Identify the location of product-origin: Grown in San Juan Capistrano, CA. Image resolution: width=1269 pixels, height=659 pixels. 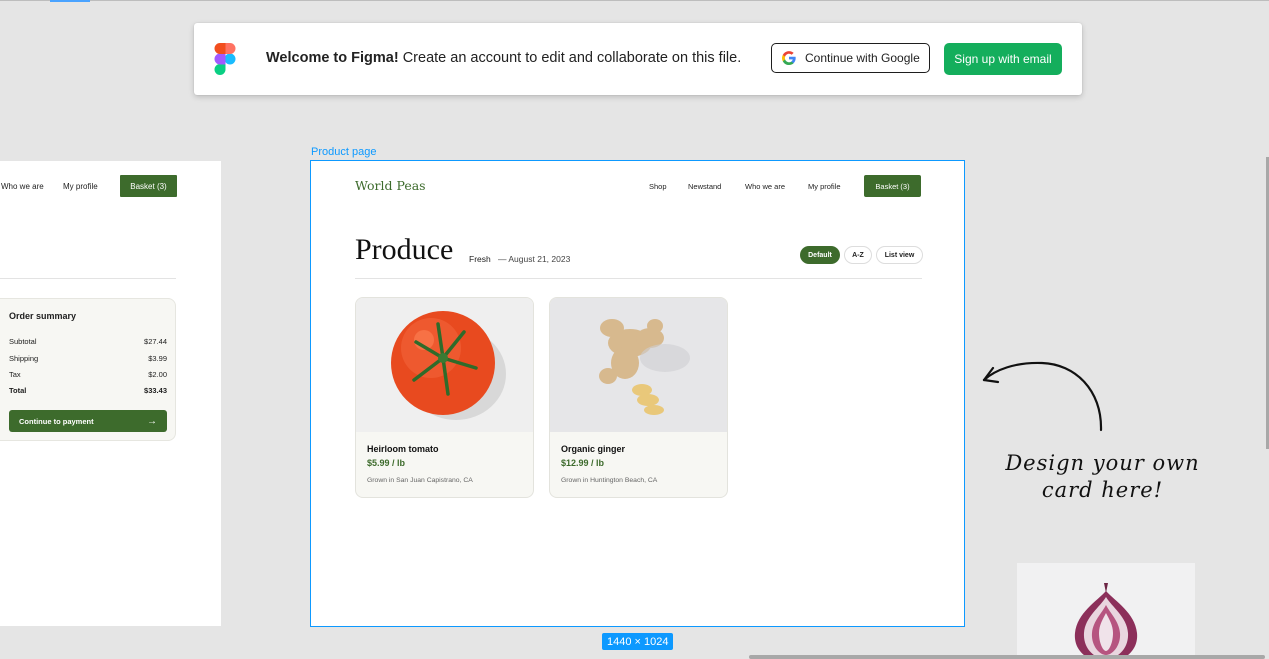
(420, 480).